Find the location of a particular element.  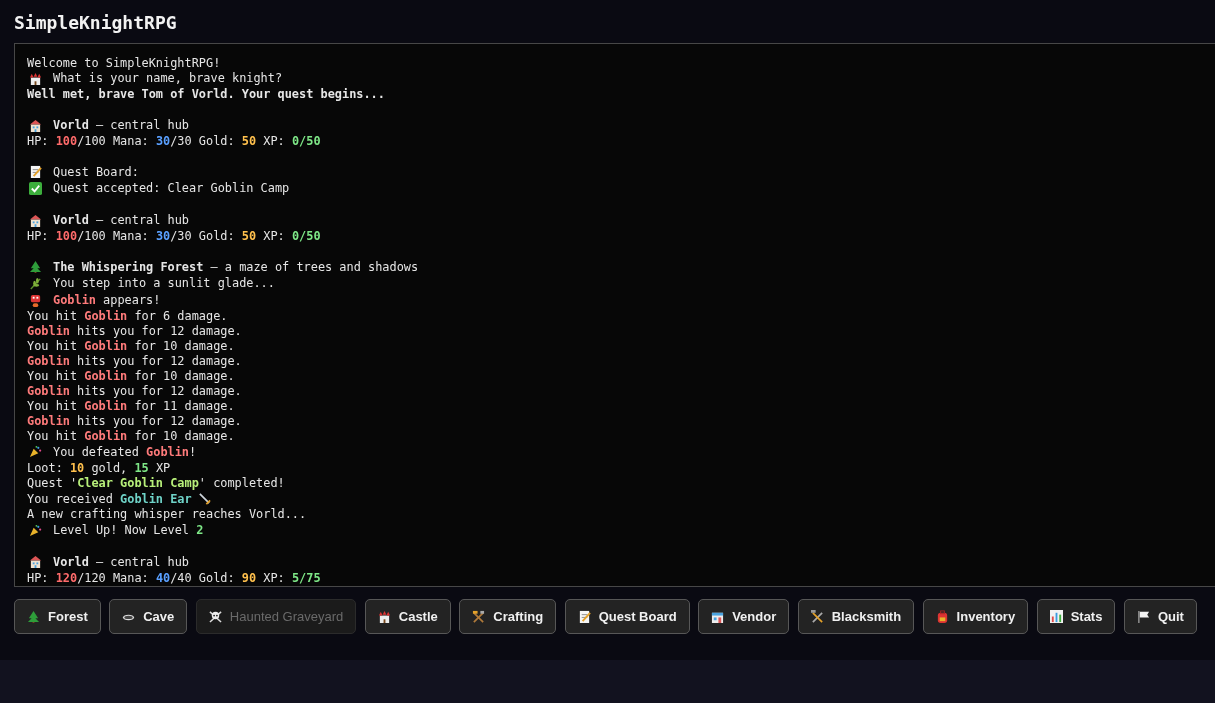

action-button: Cave is located at coordinates (148, 616).